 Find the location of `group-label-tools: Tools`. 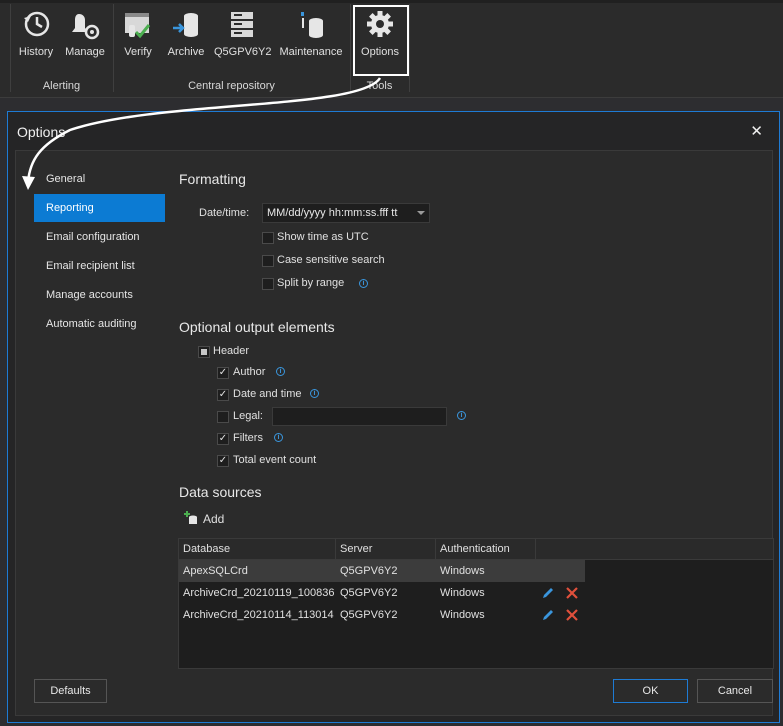

group-label-tools: Tools is located at coordinates (379, 86).